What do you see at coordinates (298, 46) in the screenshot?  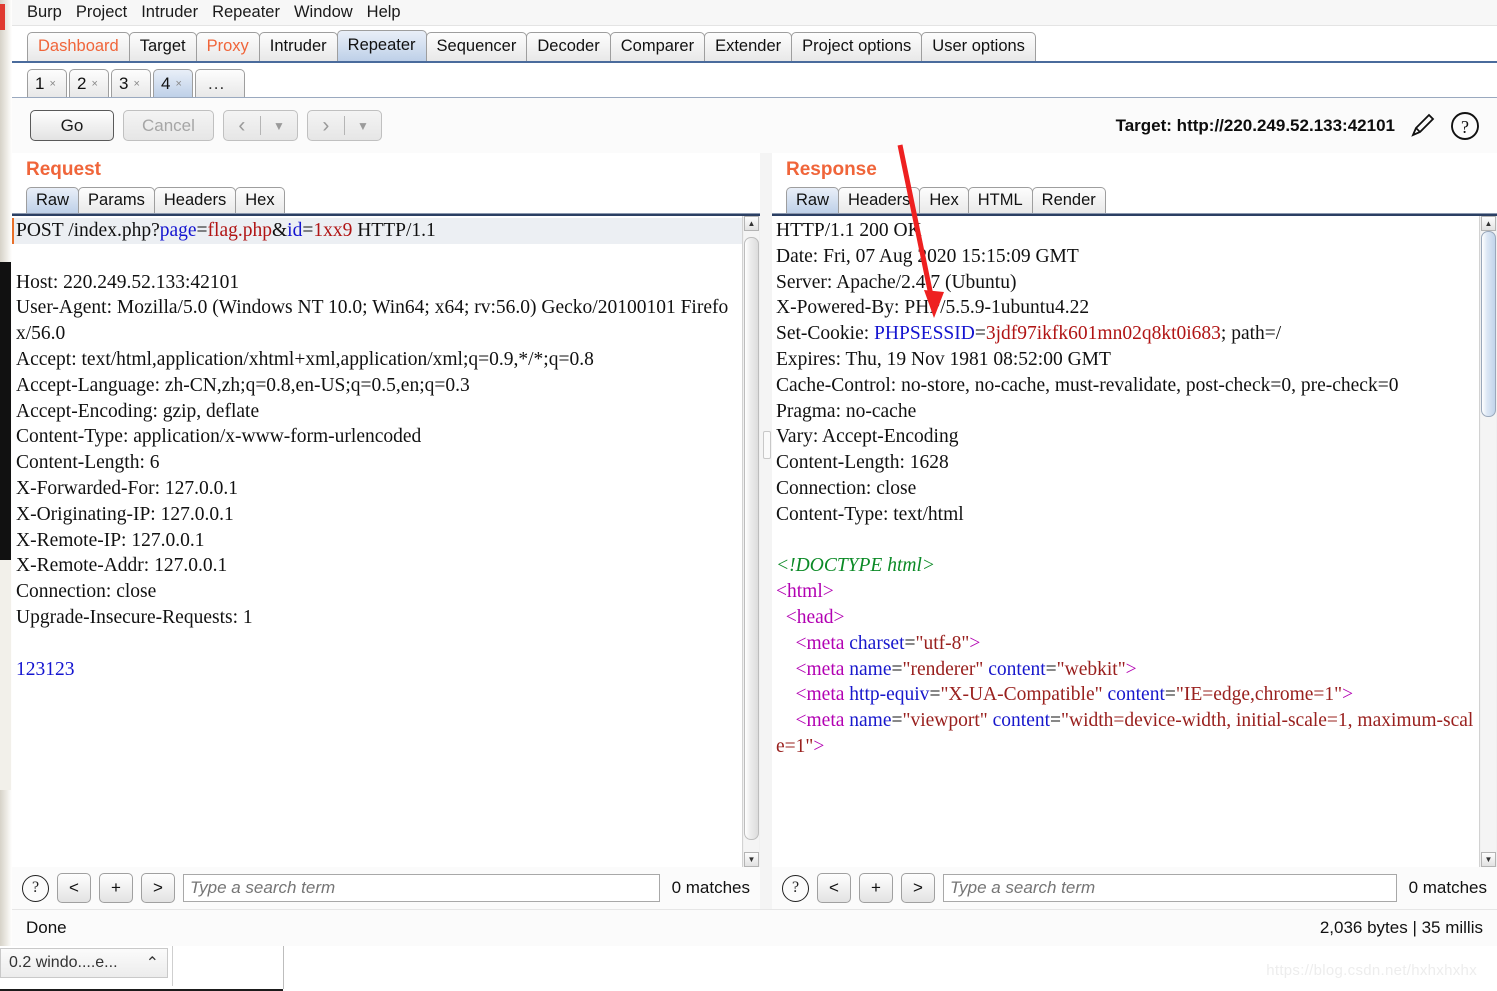 I see `tab-intruder: Intruder` at bounding box center [298, 46].